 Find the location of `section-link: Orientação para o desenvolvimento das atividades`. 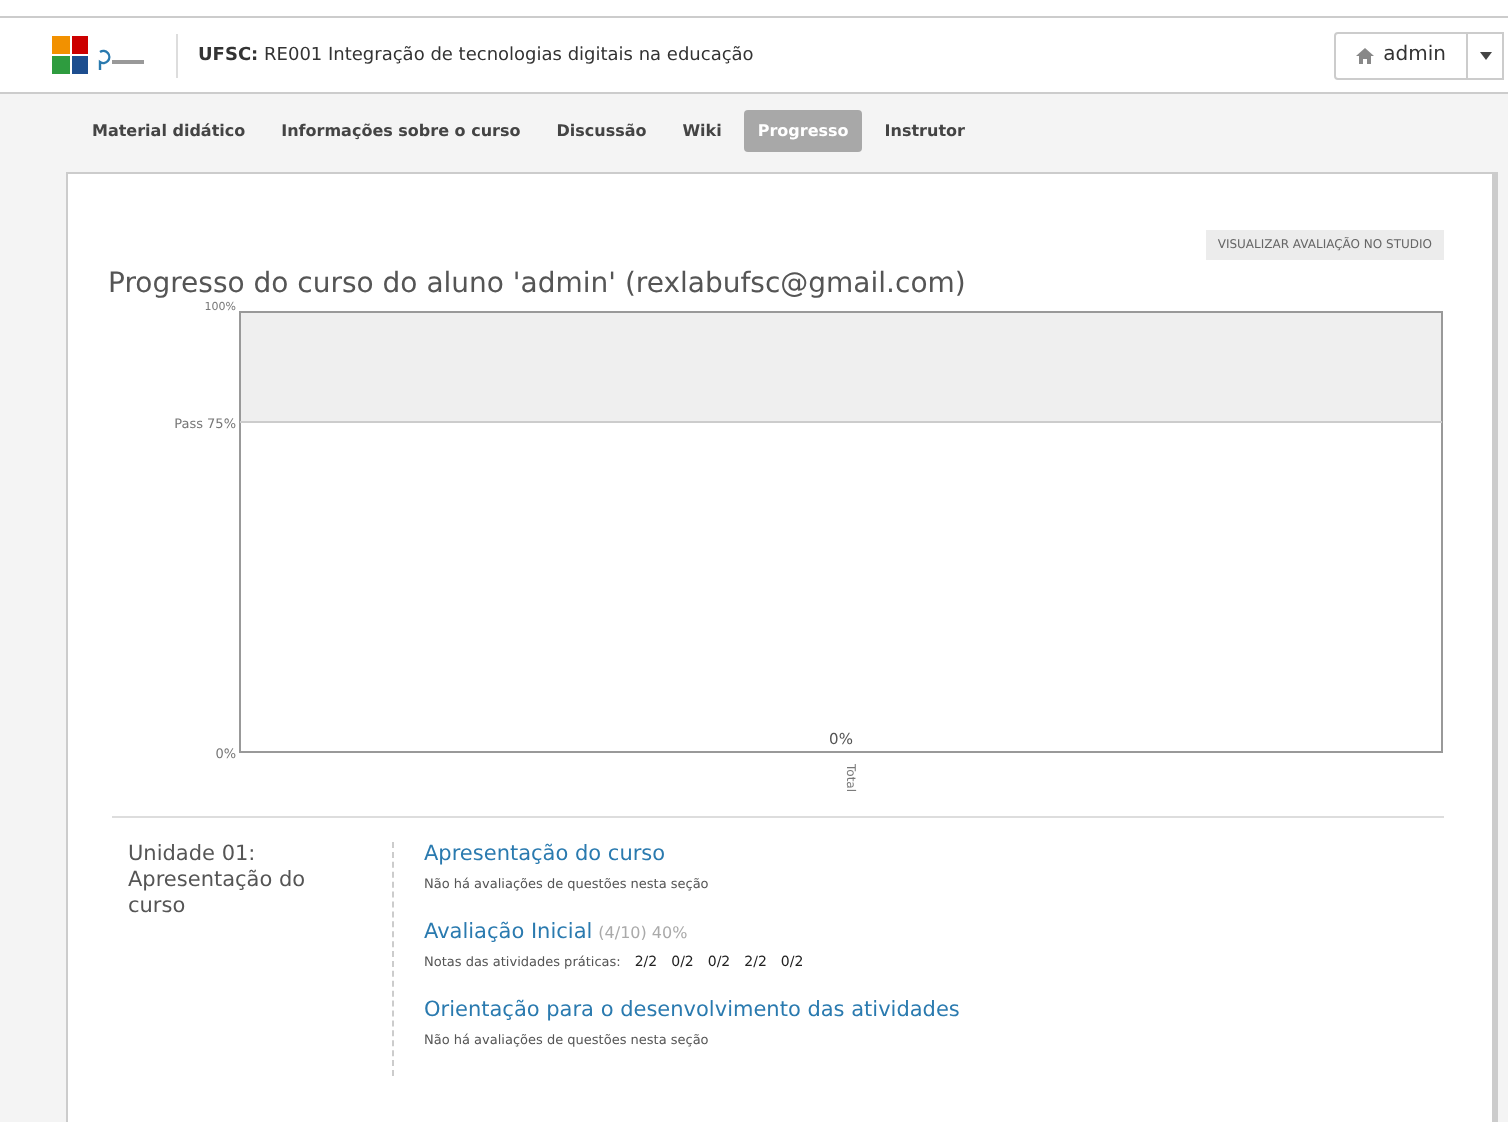

section-link: Orientação para o desenvolvimento das atividades is located at coordinates (692, 1010).